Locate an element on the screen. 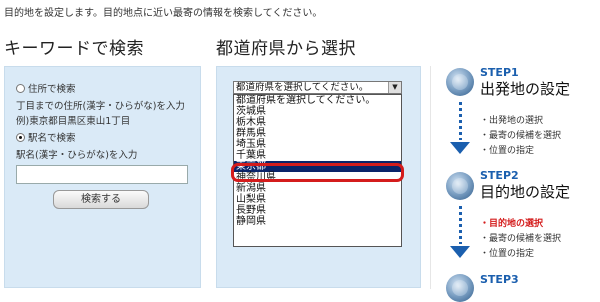  station-hint: 駅名(漢字・ひらがな)を入力 is located at coordinates (77, 155).